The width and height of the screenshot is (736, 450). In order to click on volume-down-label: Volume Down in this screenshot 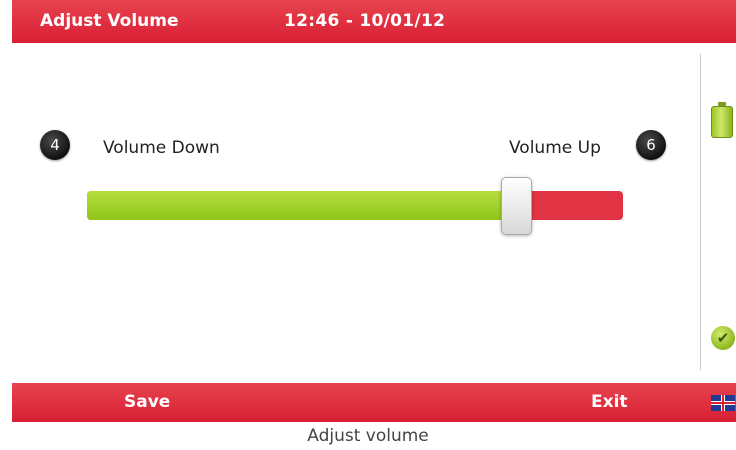, I will do `click(161, 148)`.